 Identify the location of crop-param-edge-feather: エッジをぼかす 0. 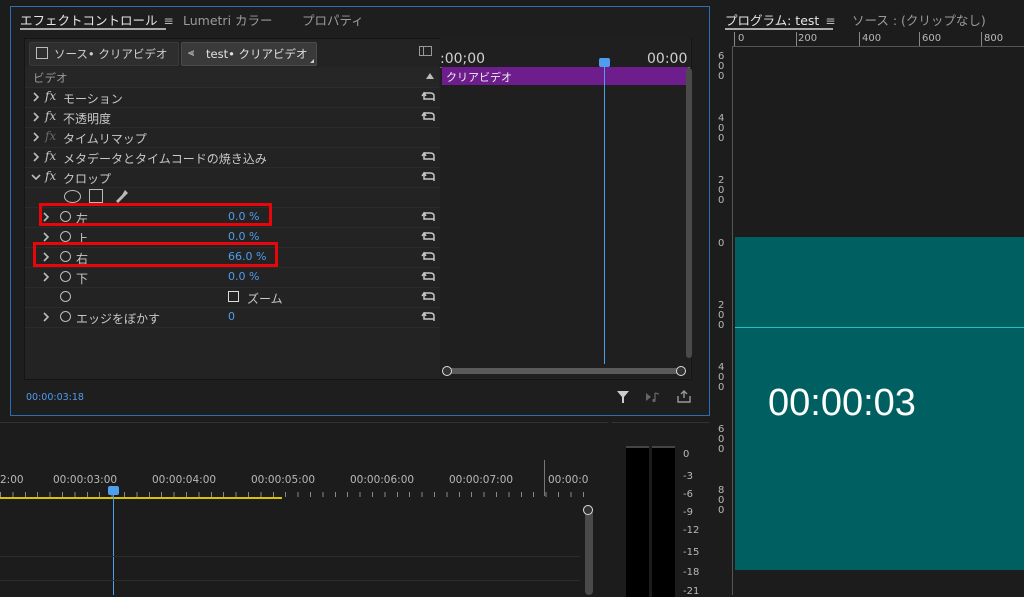
(234, 317).